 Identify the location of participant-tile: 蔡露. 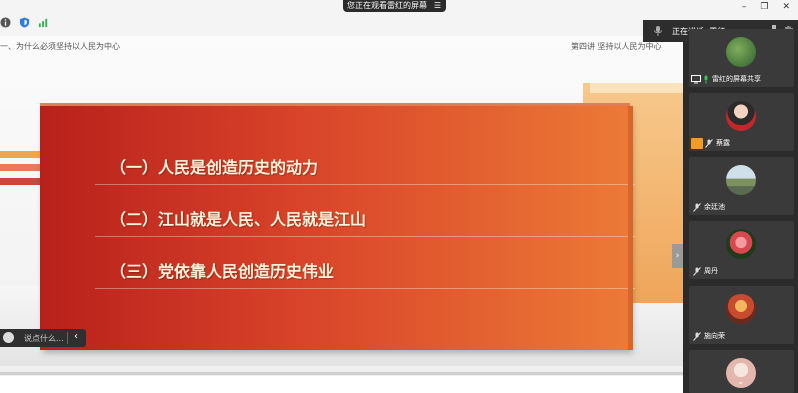
(741, 122).